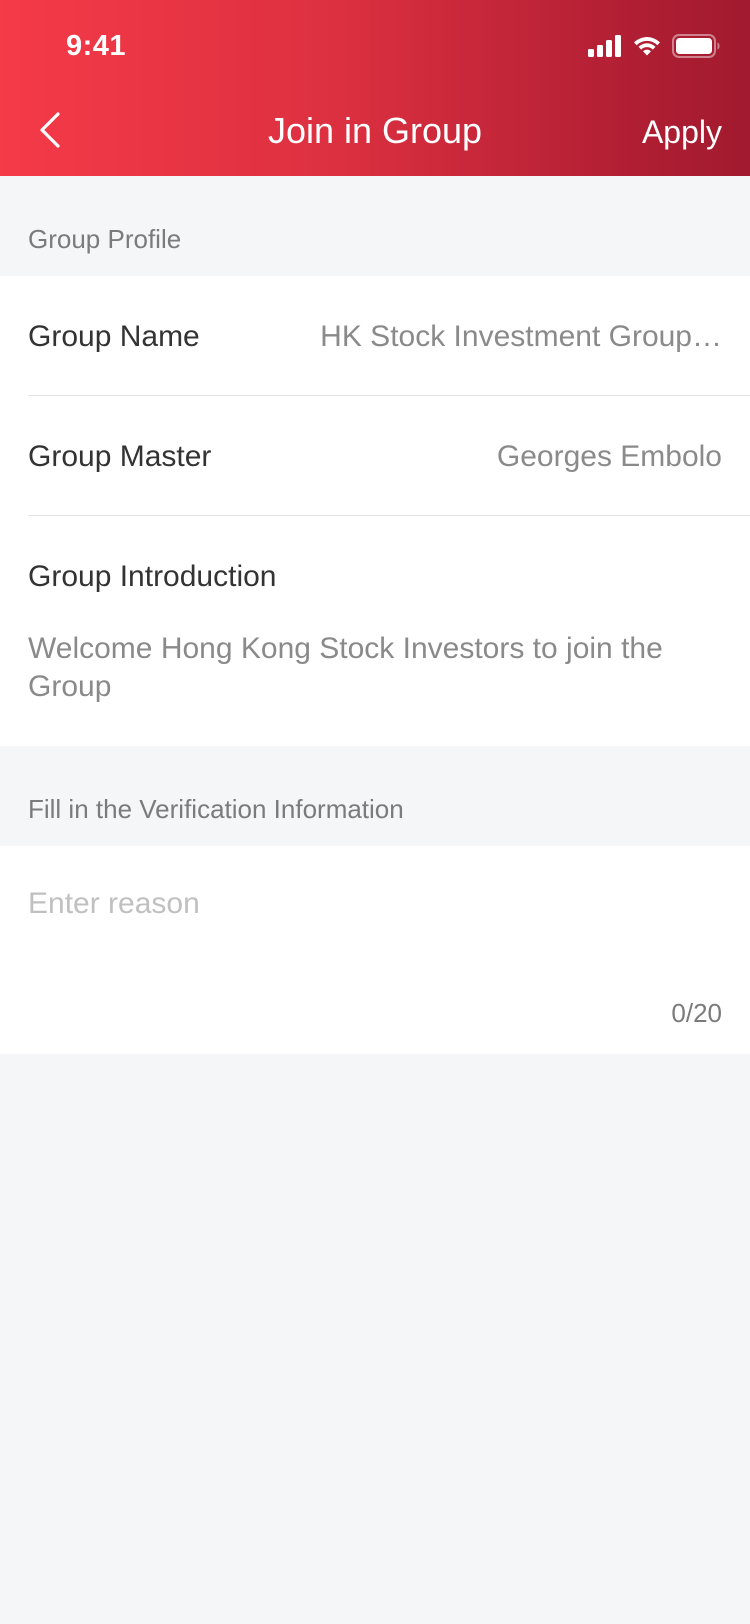  What do you see at coordinates (696, 46) in the screenshot?
I see `battery-icon` at bounding box center [696, 46].